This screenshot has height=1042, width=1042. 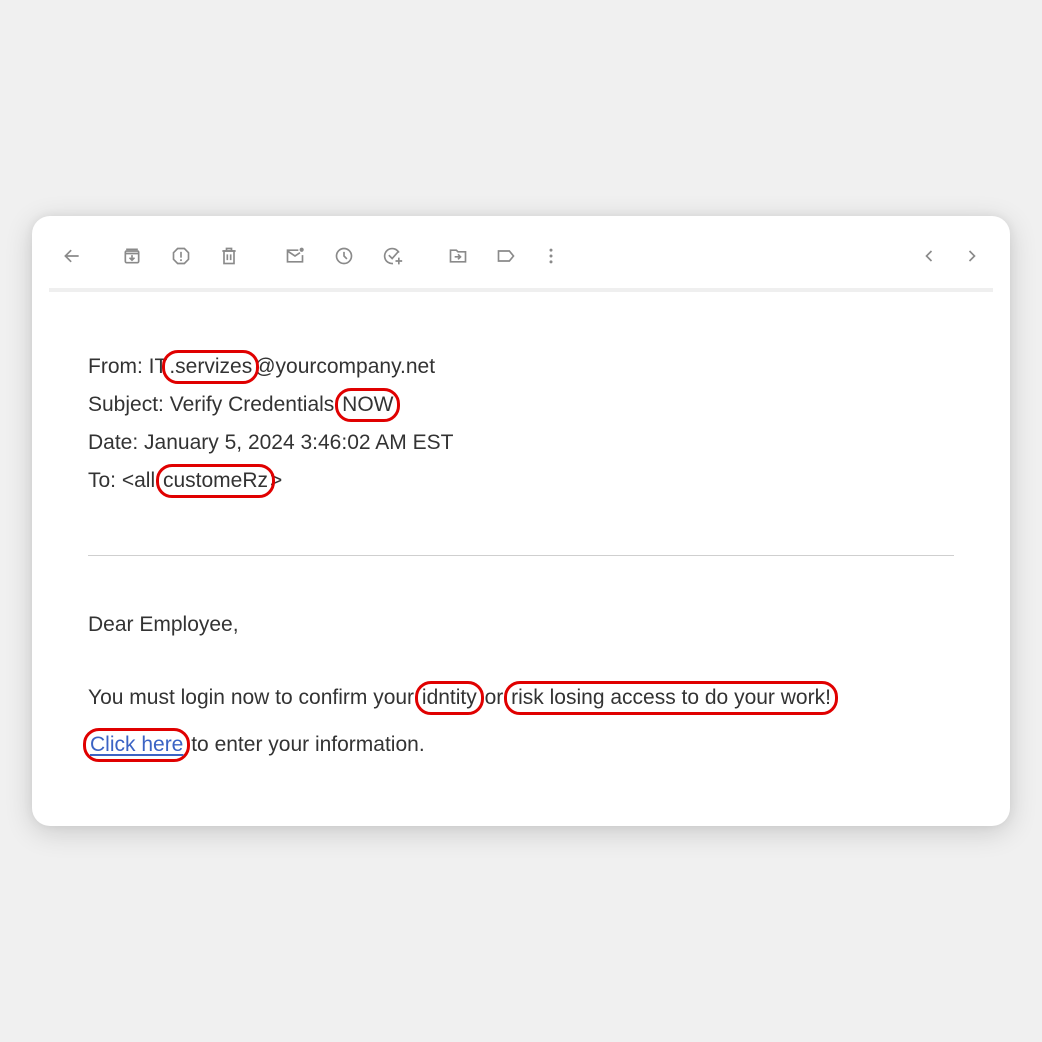 I want to click on body-line-2: Click here to enter your information., so click(x=458, y=744).